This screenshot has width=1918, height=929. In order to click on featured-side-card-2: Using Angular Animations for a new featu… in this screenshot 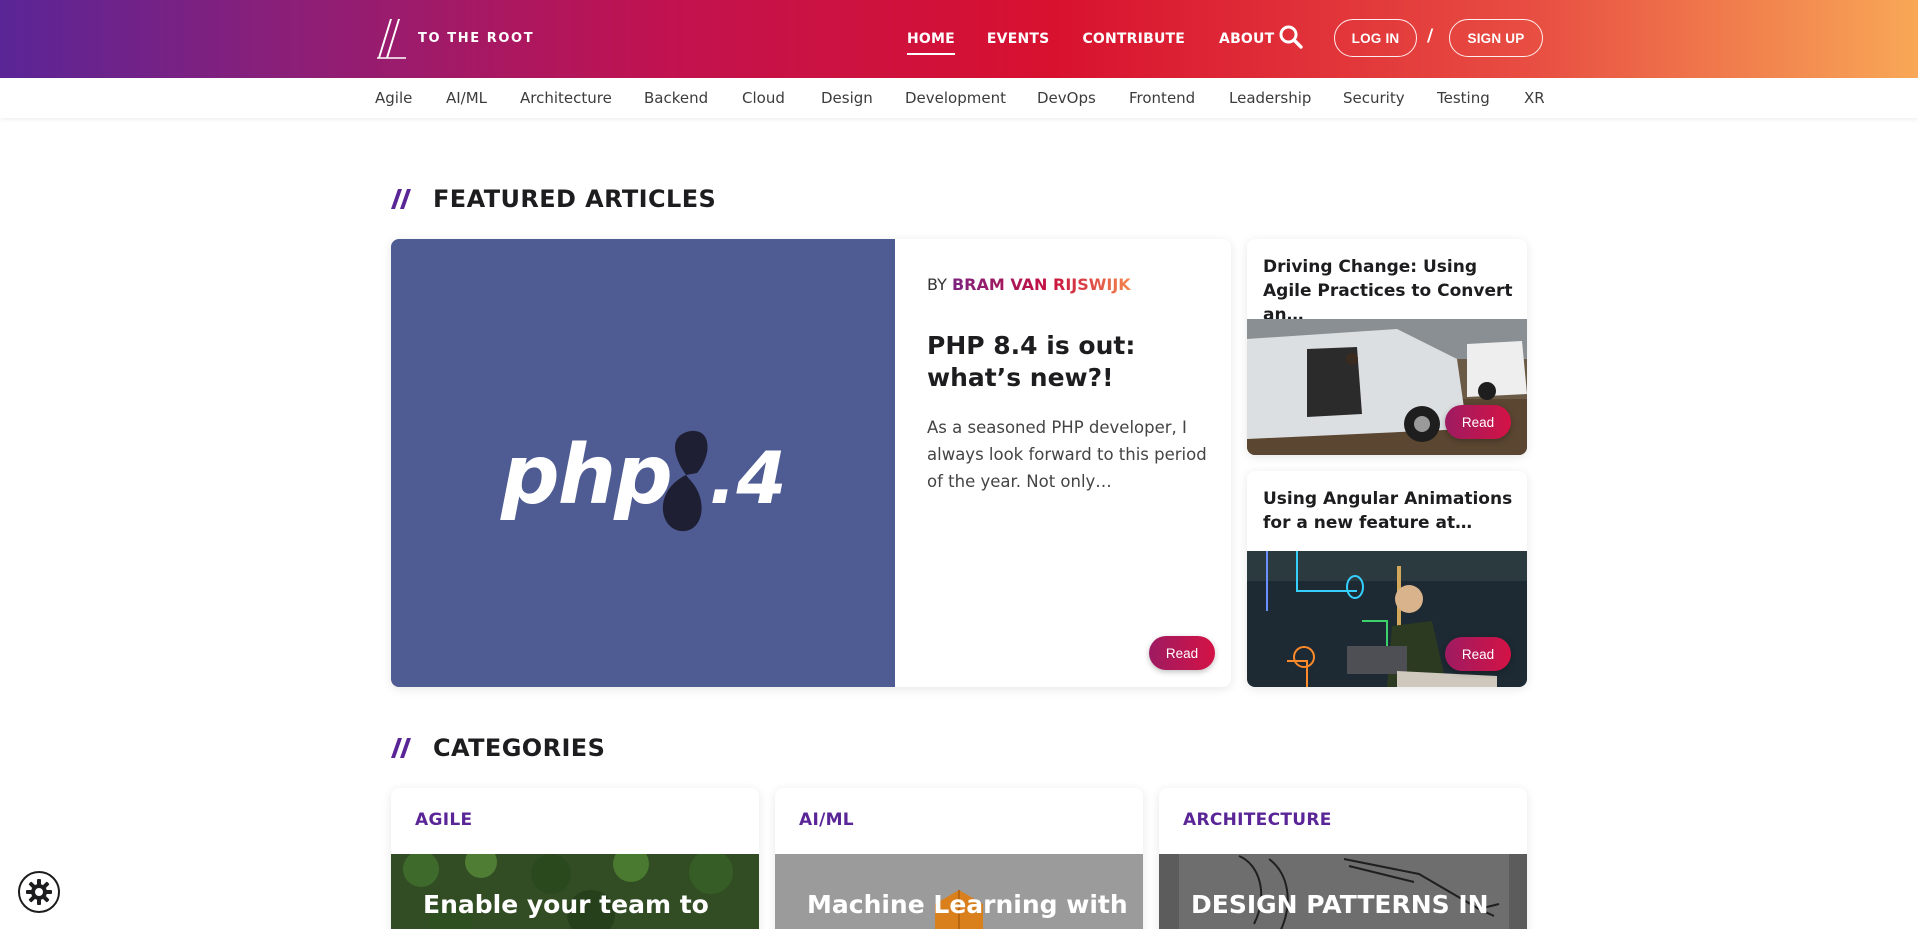, I will do `click(1387, 579)`.